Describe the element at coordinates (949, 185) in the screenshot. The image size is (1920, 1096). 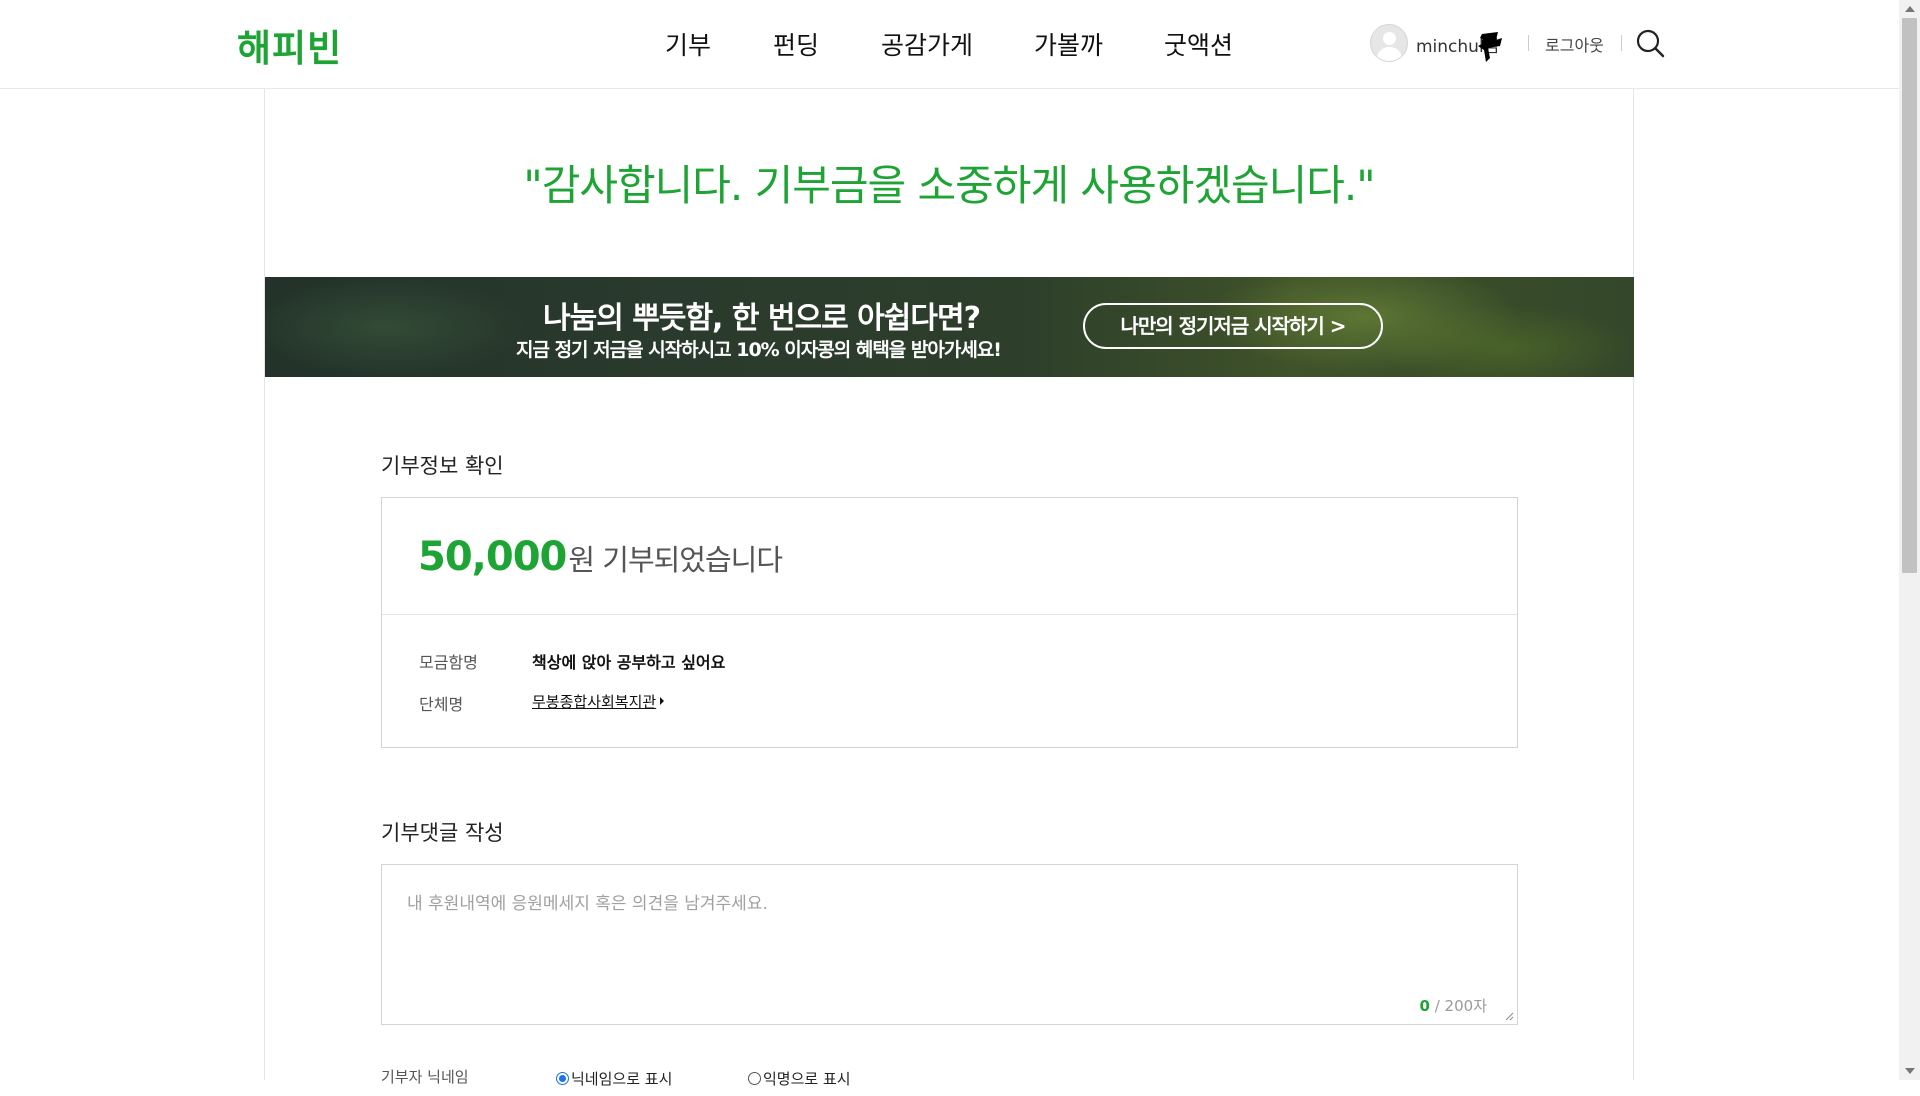
I see `thanks-message: "감사합니다. 기부금을 소중하게 사용하겠습니다."` at that location.